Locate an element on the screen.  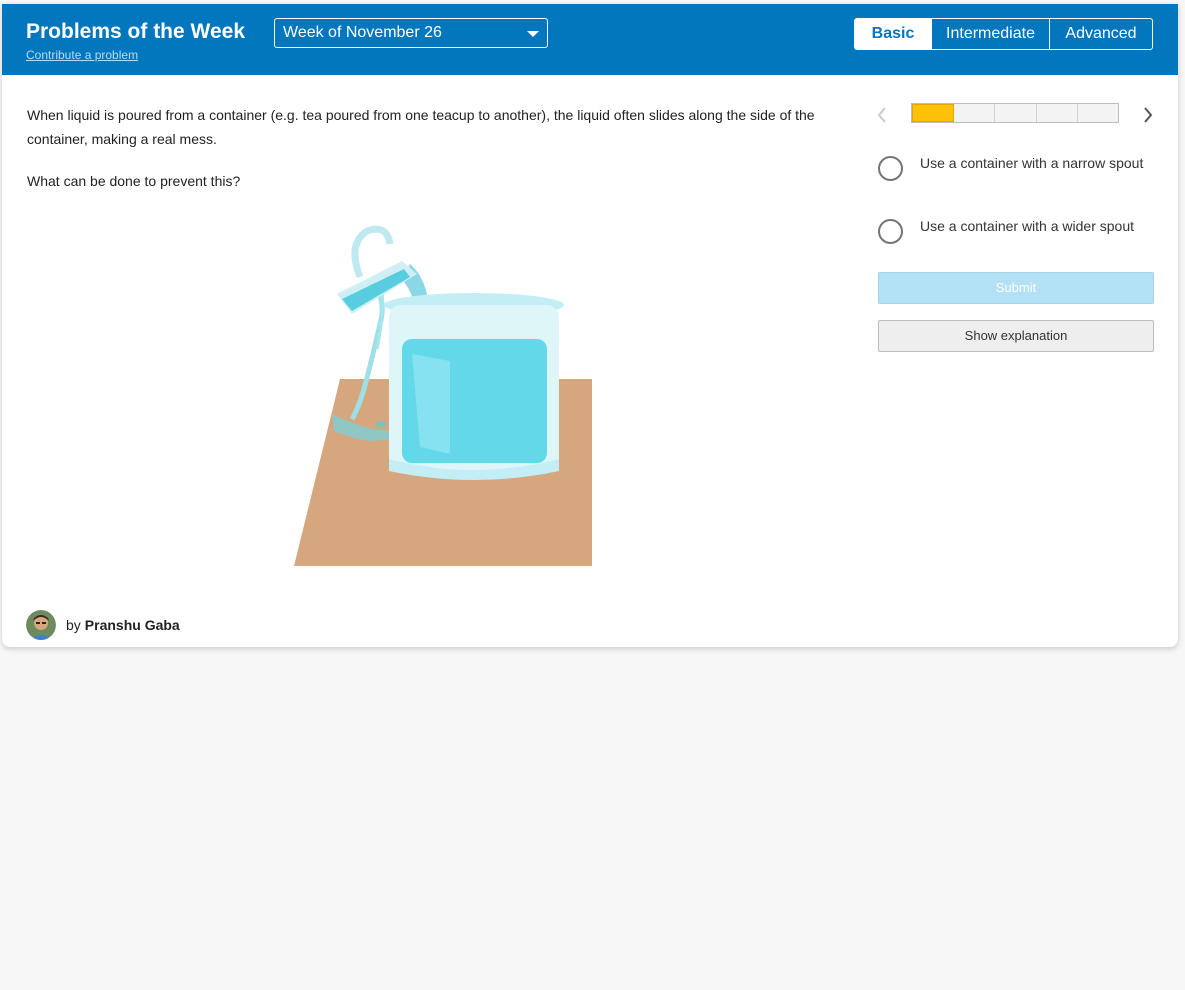
answer-option-wider-spout: Use a container with a wider spout is located at coordinates (1018, 230).